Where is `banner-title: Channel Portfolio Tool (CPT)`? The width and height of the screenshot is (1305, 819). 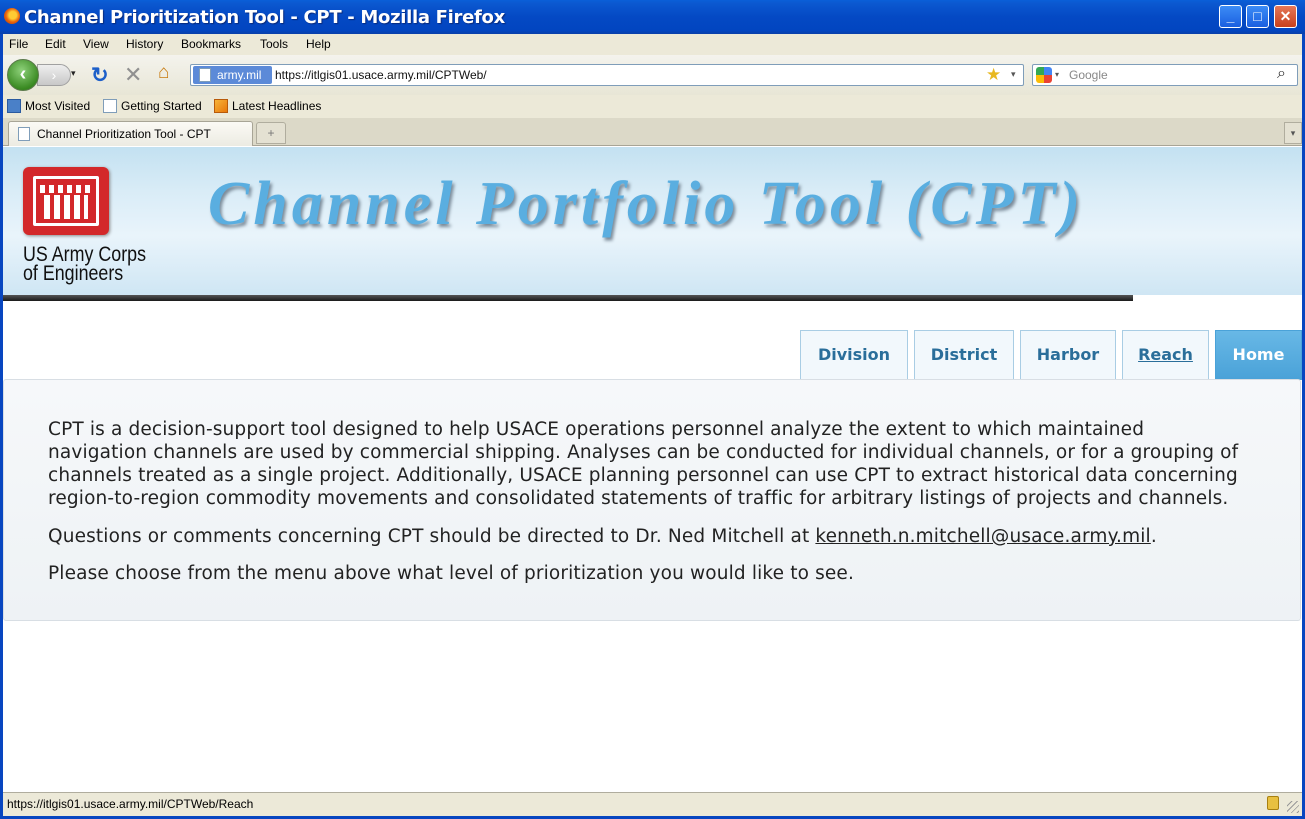
banner-title: Channel Portfolio Tool (CPT) is located at coordinates (646, 204).